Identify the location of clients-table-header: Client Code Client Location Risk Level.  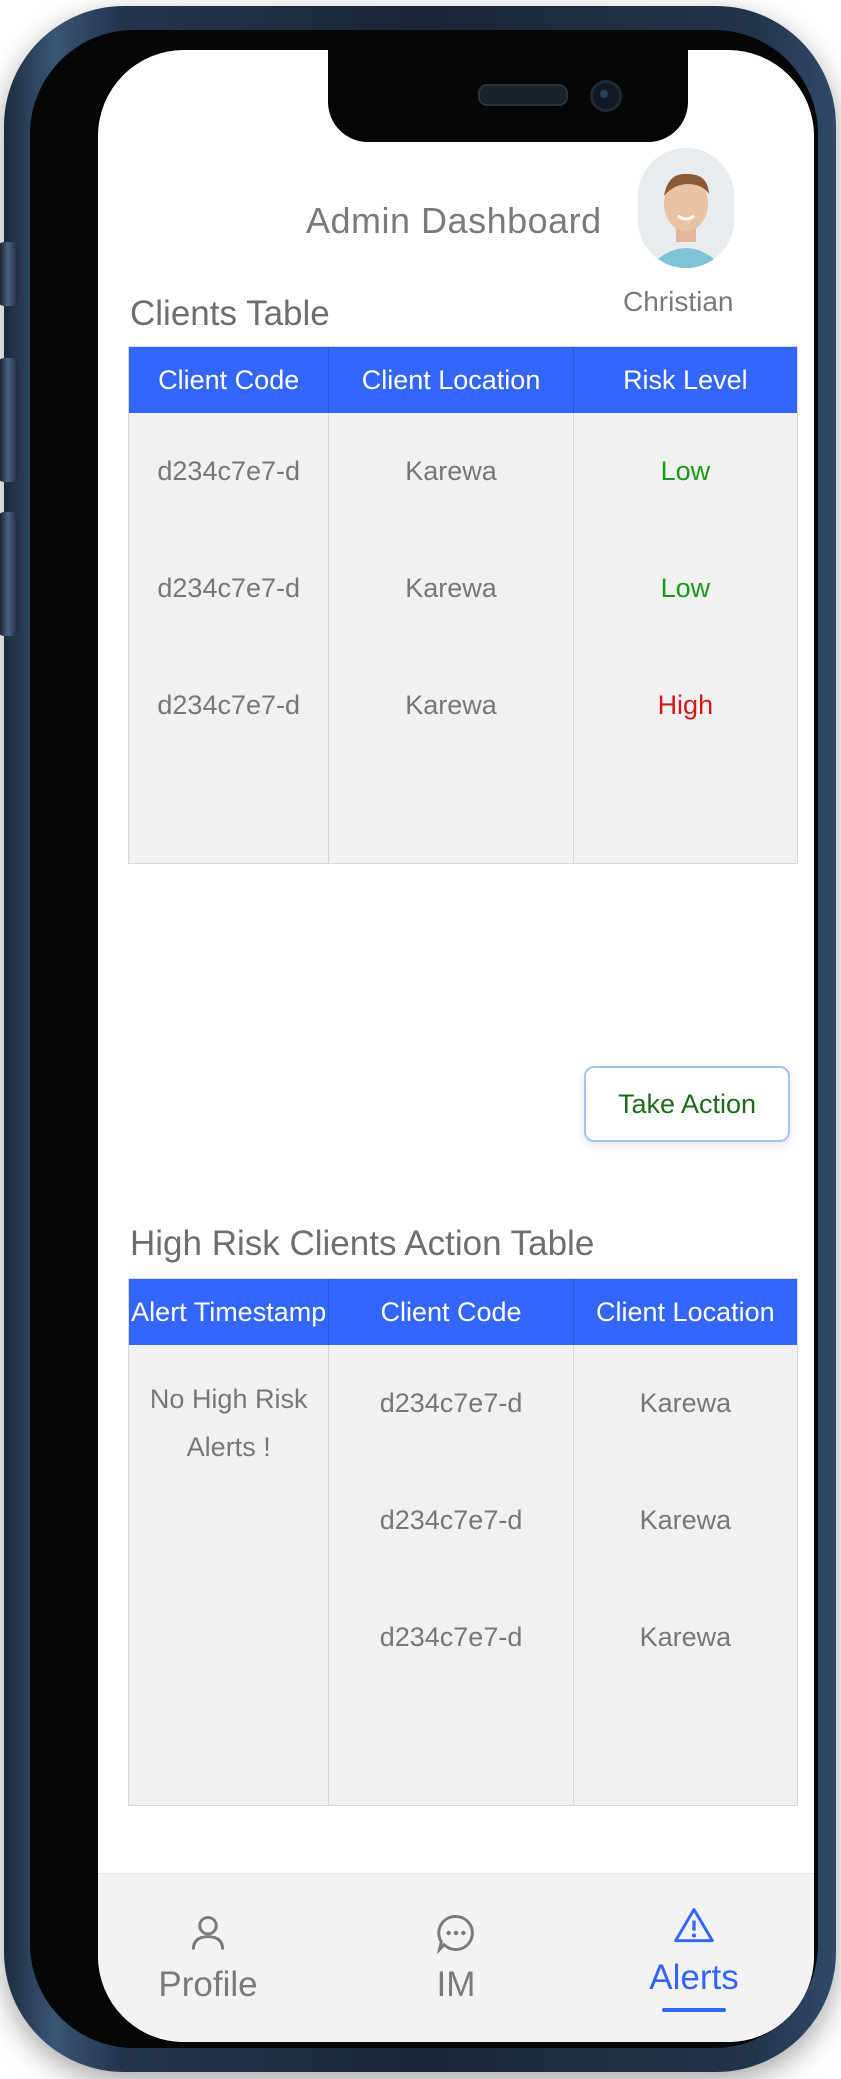
(463, 380).